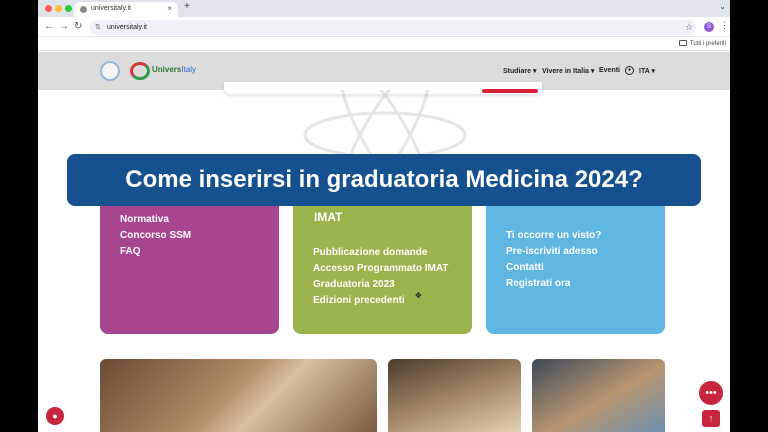  I want to click on all-bookmarks-button: Tutti i preferiti, so click(702, 43).